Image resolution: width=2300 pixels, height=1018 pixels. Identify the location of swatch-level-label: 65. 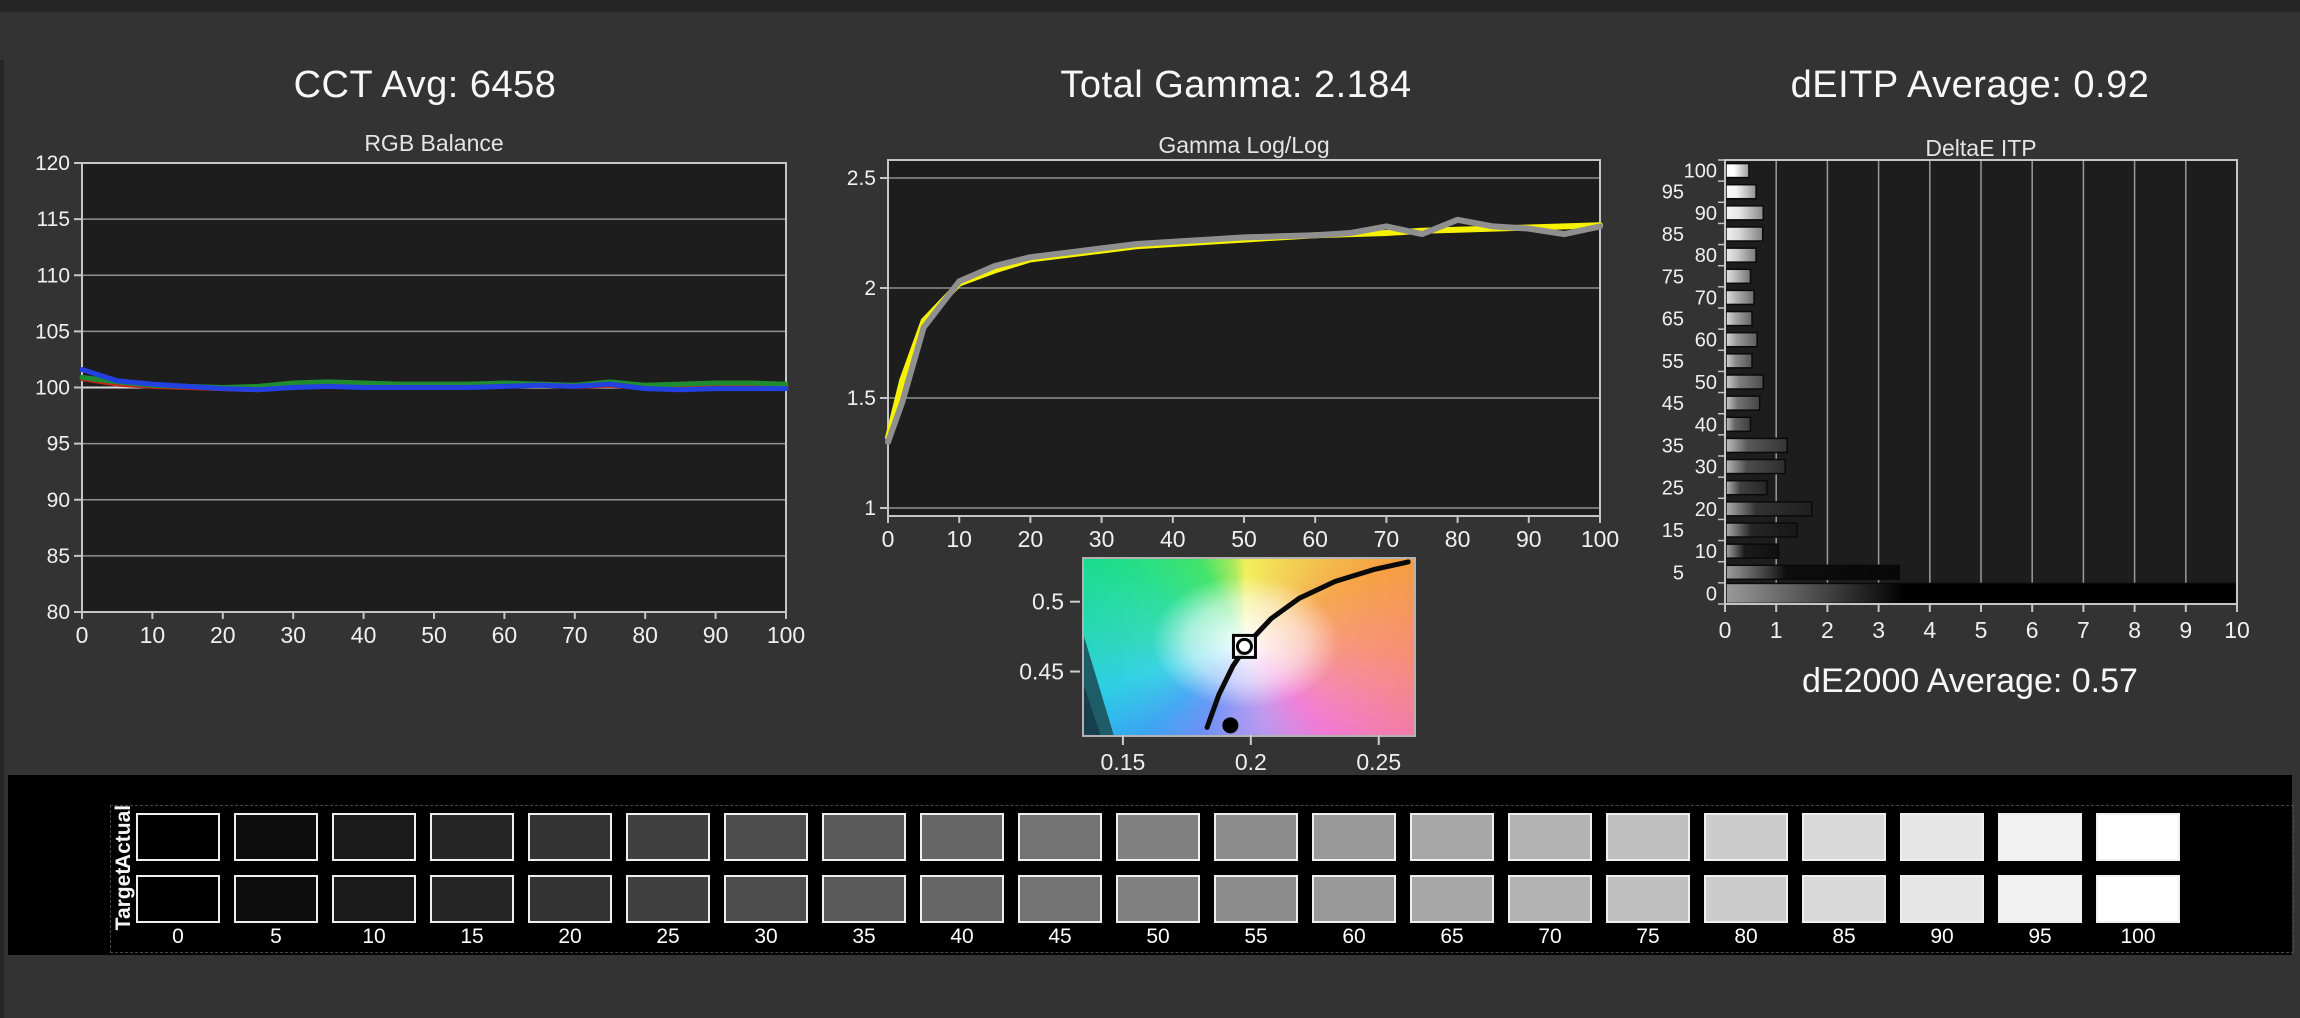
(1452, 936).